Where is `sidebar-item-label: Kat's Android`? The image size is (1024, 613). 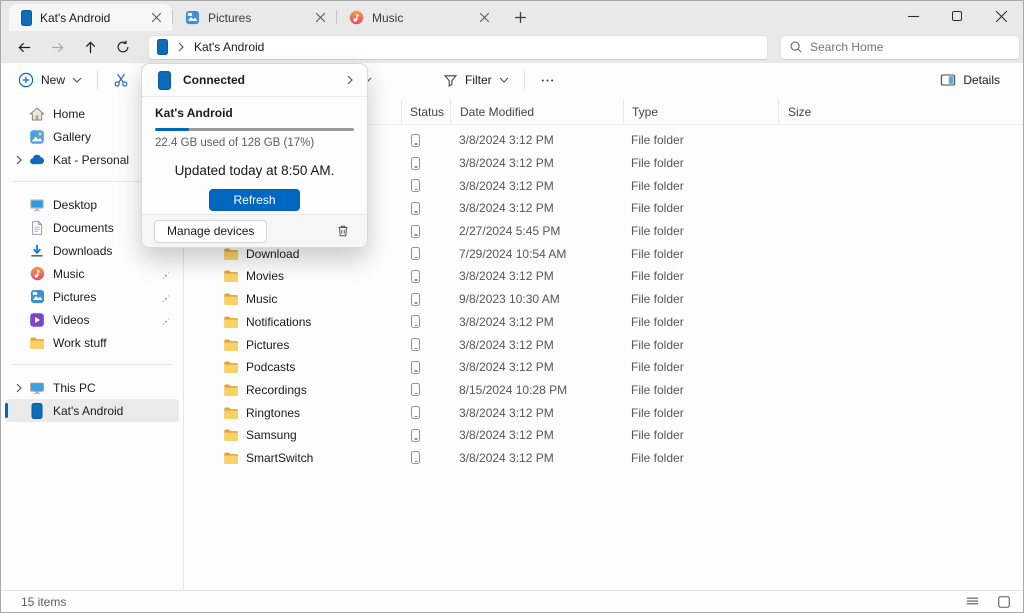
sidebar-item-label: Kat's Android is located at coordinates (88, 410).